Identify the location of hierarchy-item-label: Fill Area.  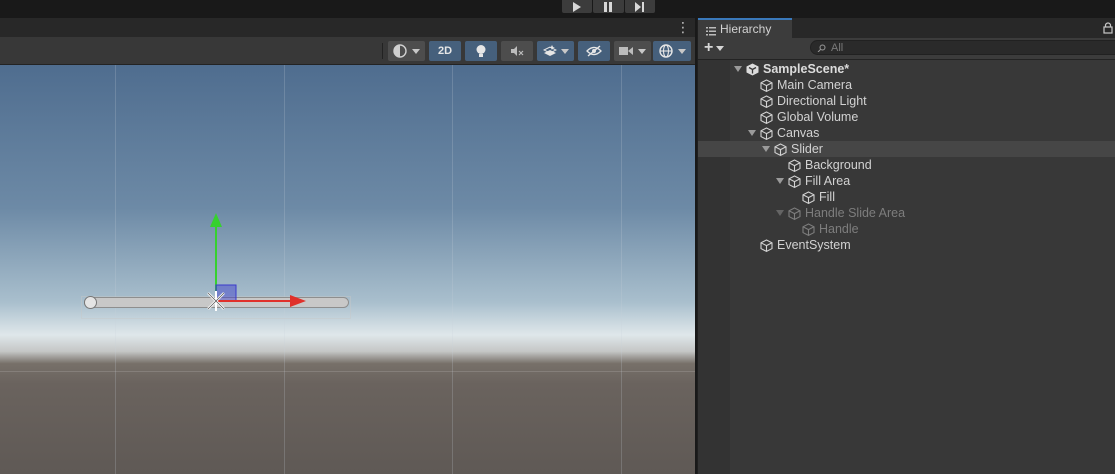
(828, 181).